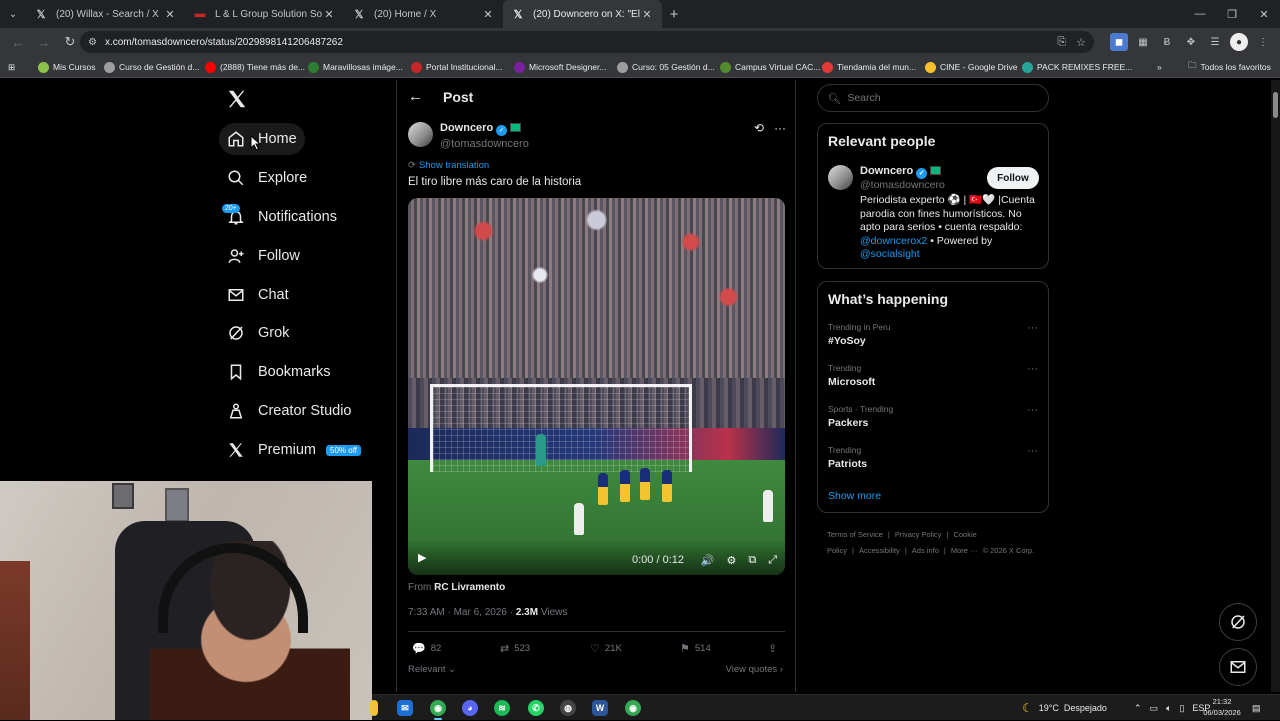 Image resolution: width=1280 pixels, height=721 pixels. Describe the element at coordinates (1138, 708) in the screenshot. I see `chevron-up-icon: ⌃` at that location.